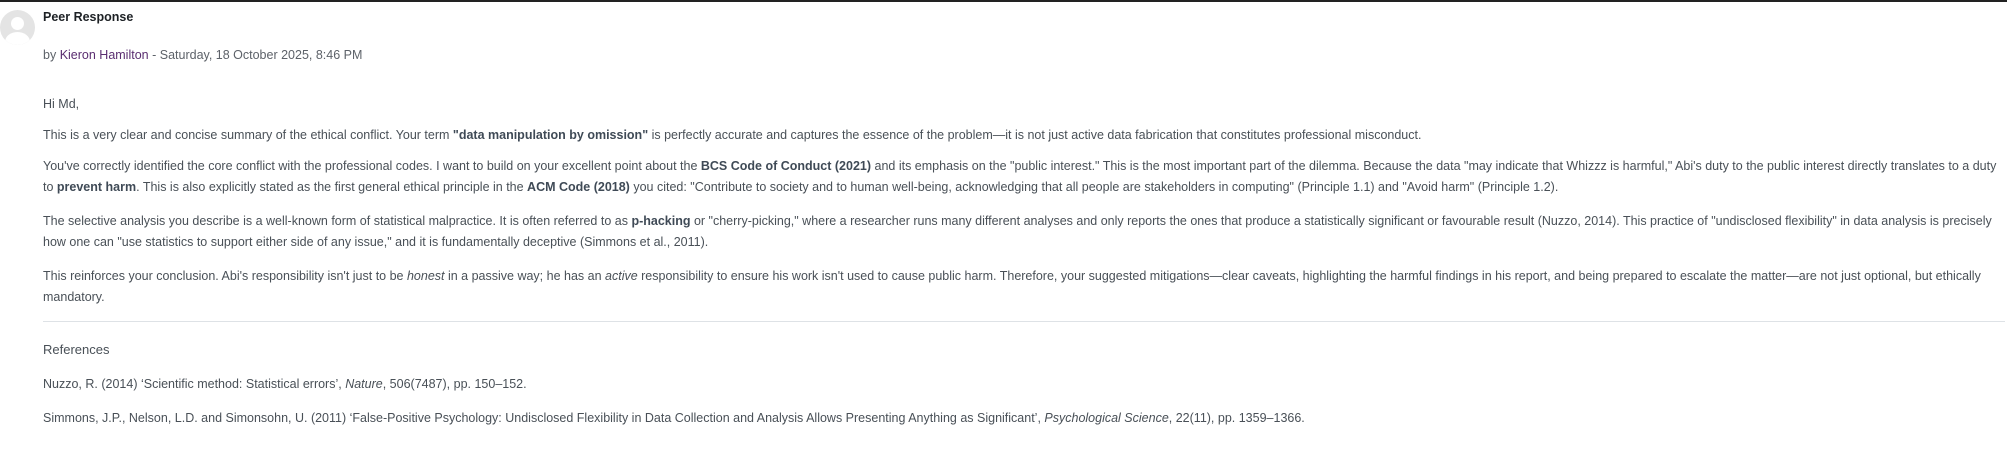 This screenshot has height=472, width=2007. I want to click on bold-term: ACM Code (2018), so click(578, 187).